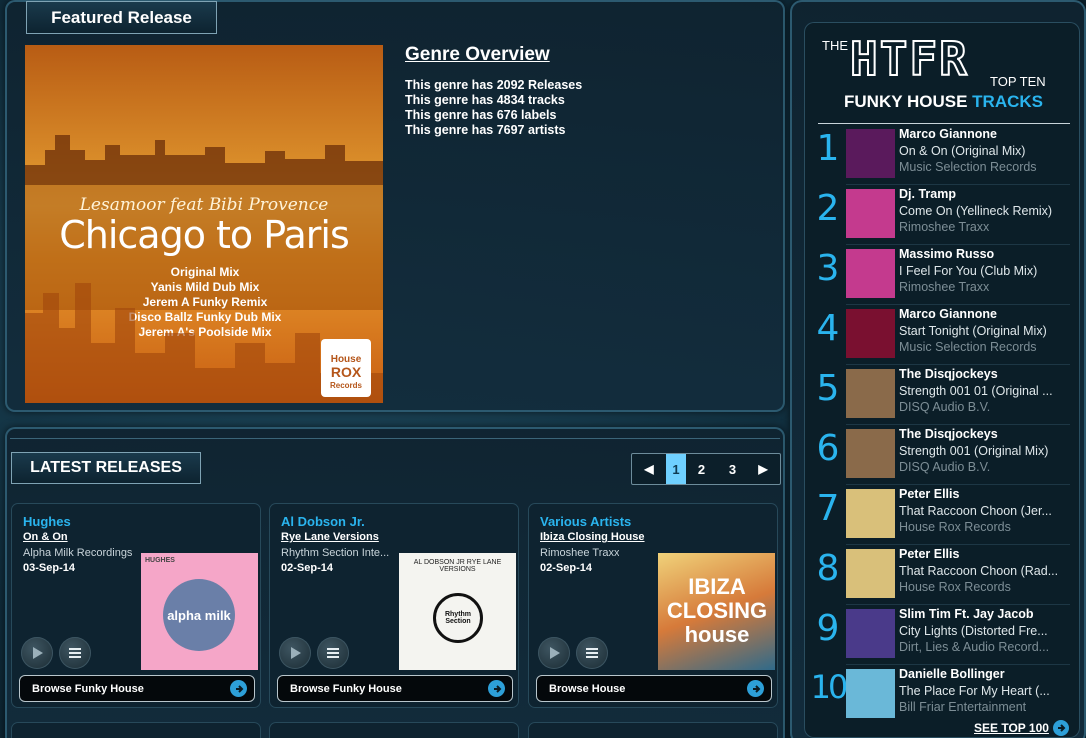 The image size is (1086, 738). What do you see at coordinates (828, 268) in the screenshot?
I see `chart-position: 3` at bounding box center [828, 268].